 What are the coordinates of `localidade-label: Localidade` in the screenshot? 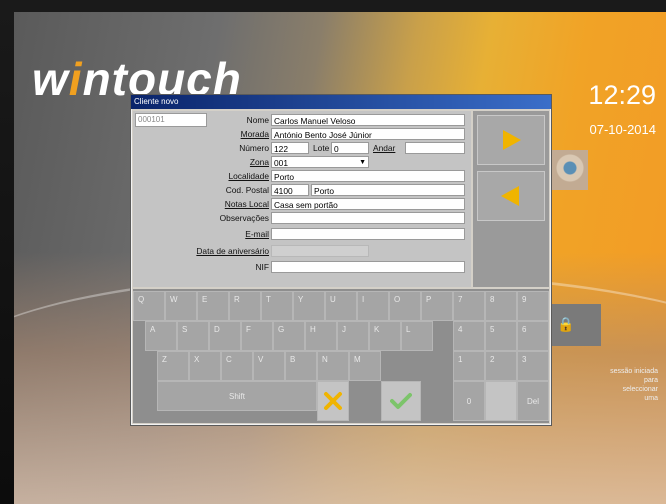 It's located at (248, 176).